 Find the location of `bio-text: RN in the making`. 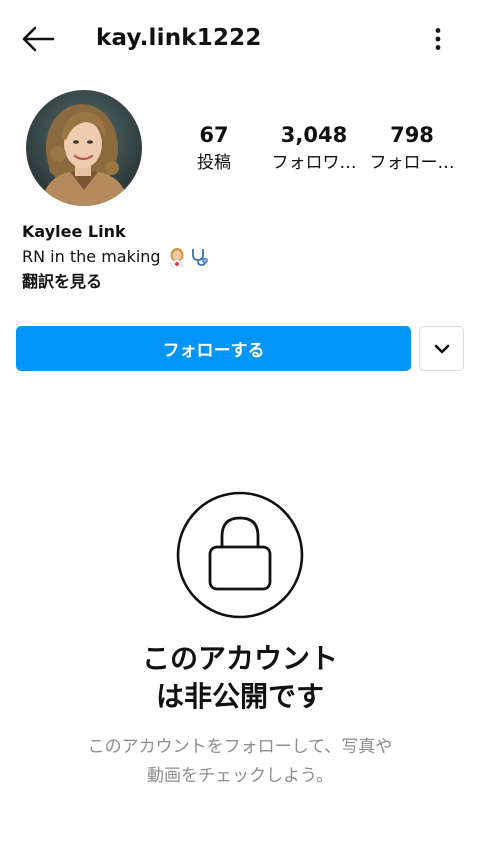

bio-text: RN in the making is located at coordinates (91, 256).